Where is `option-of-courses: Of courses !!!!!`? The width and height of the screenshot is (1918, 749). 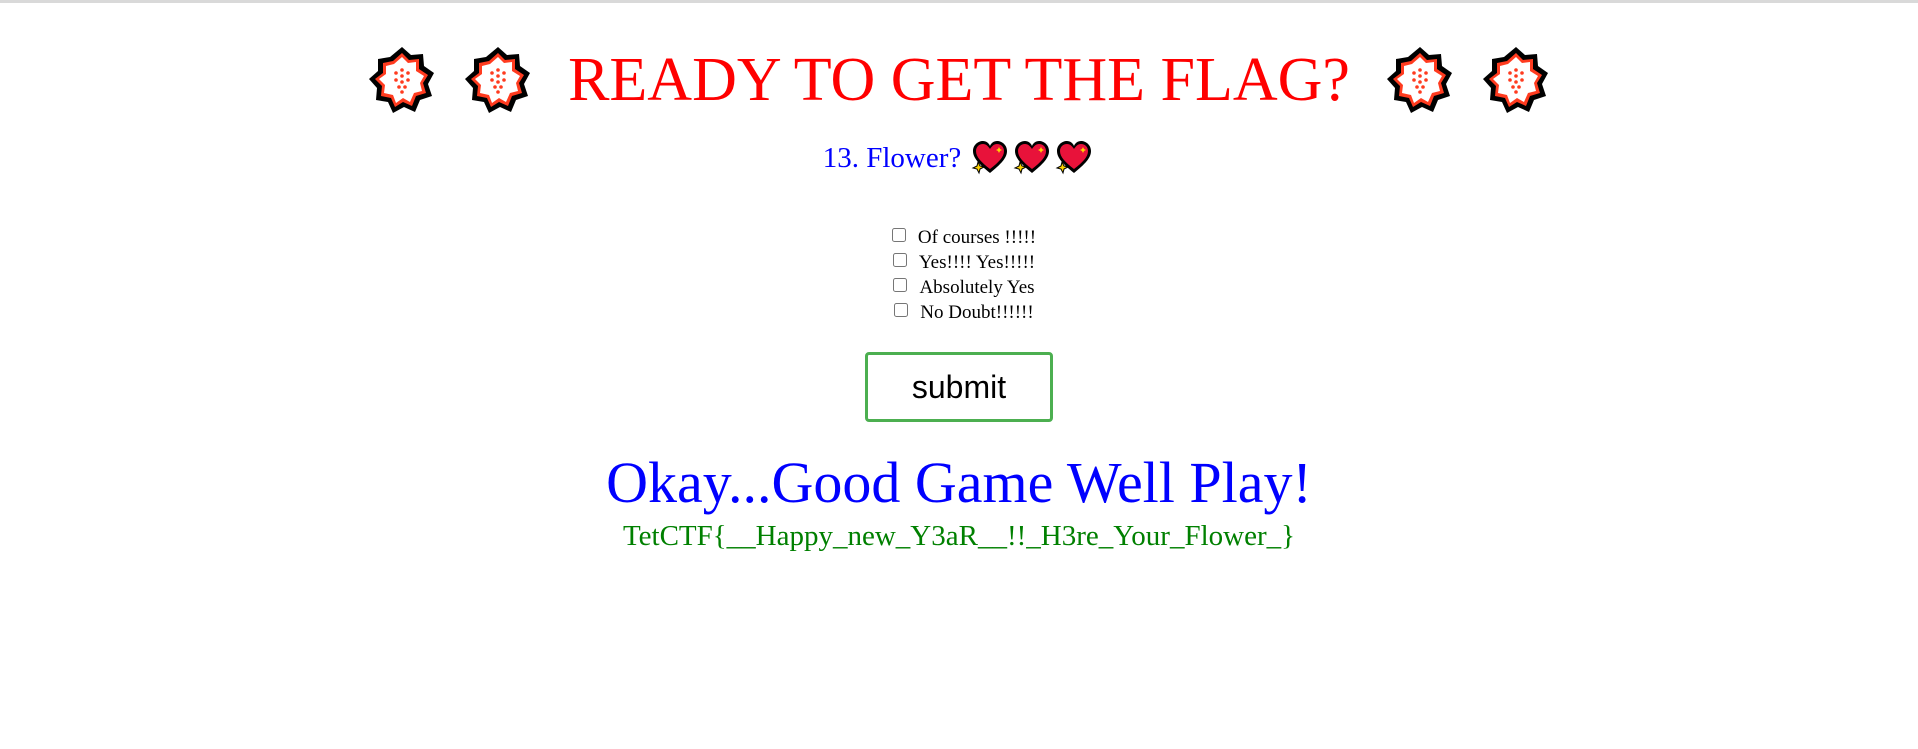
option-of-courses: Of courses !!!!! is located at coordinates (964, 237).